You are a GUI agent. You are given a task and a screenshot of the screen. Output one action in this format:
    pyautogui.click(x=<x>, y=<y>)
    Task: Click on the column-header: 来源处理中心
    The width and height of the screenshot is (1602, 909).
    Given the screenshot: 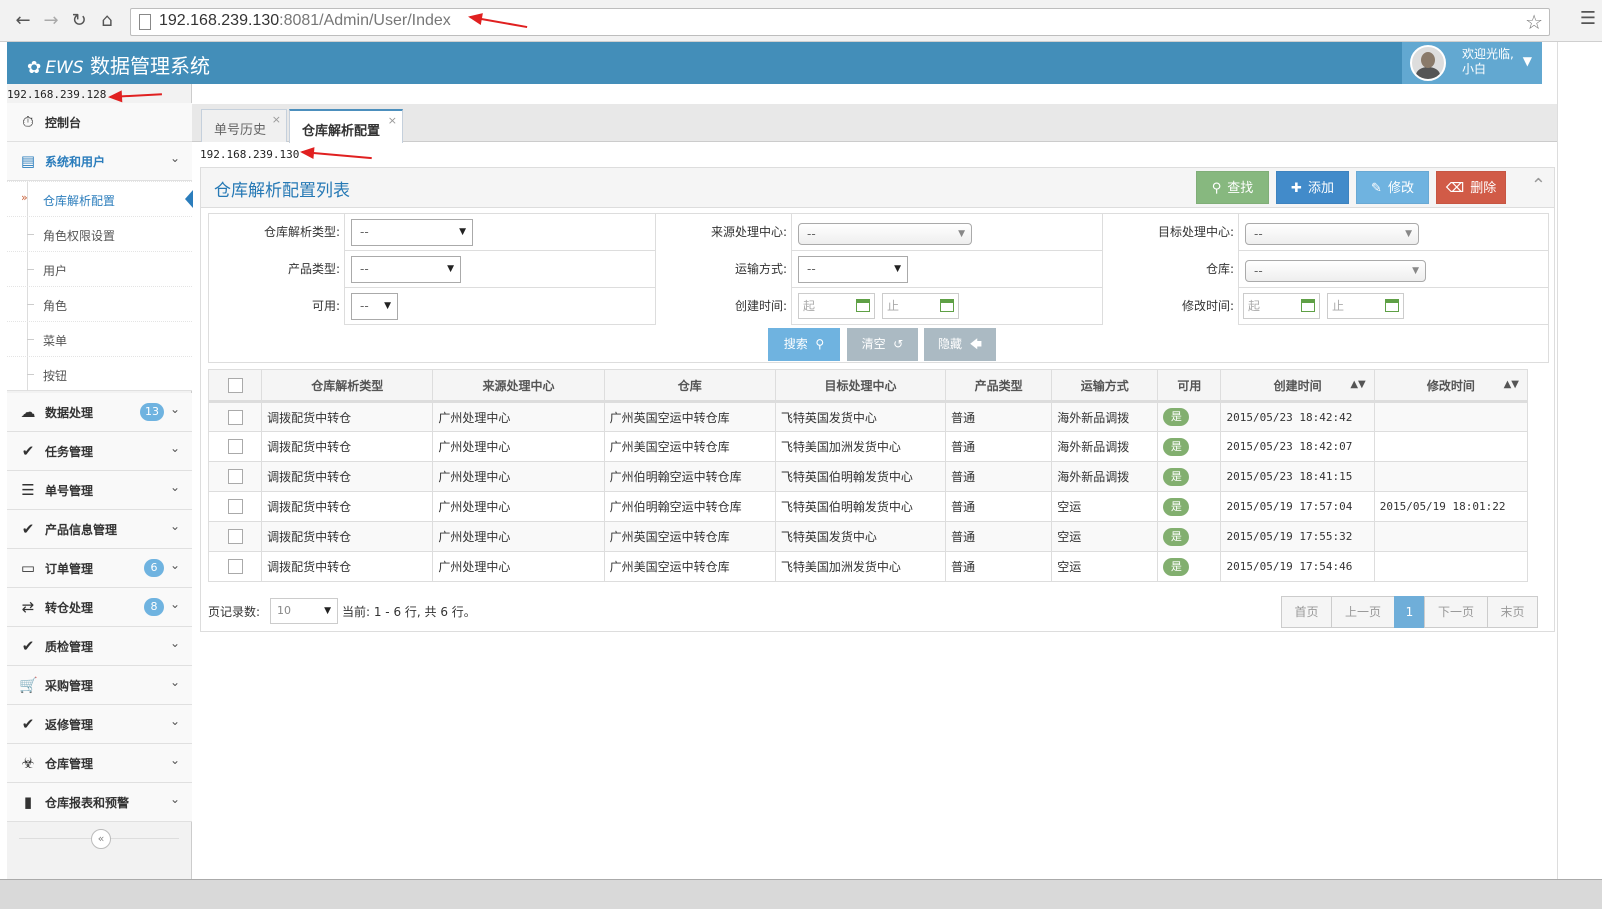 What is the action you would take?
    pyautogui.click(x=518, y=386)
    